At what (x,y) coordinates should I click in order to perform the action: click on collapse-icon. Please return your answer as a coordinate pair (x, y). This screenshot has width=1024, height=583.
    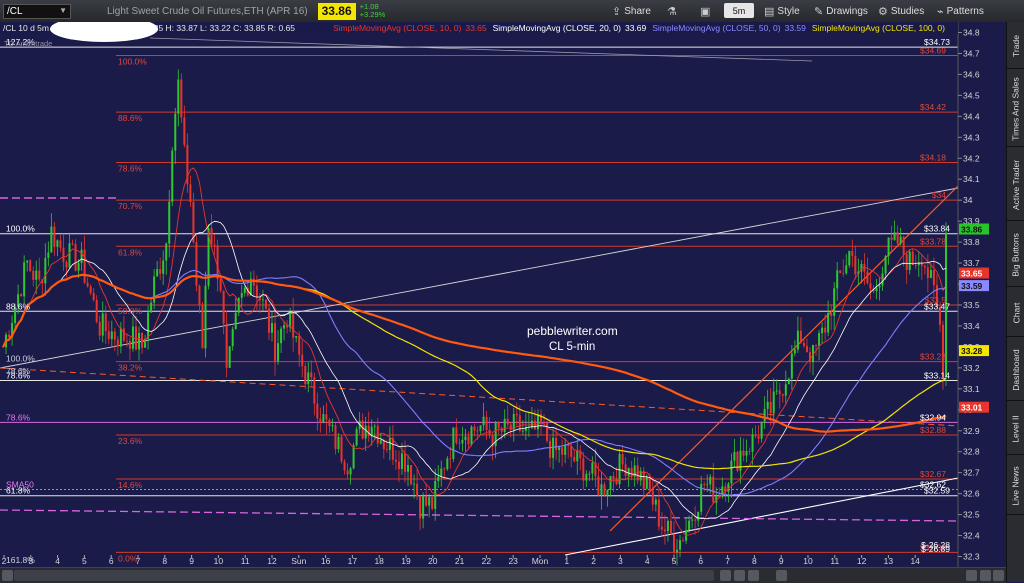
    Looking at the image, I should click on (998, 575).